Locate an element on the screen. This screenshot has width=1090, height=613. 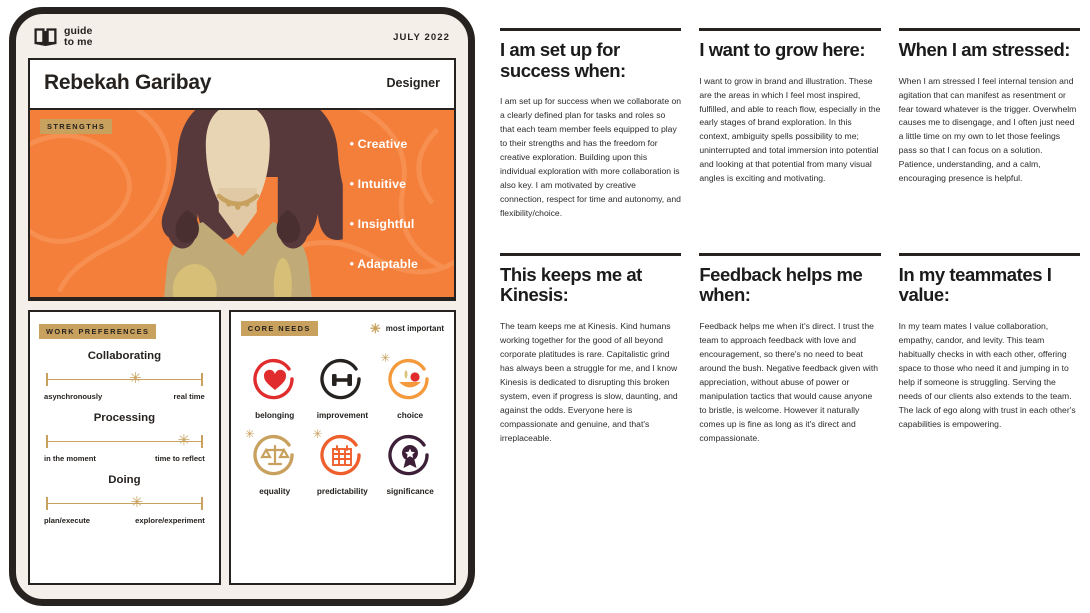
brand-text: guide to me is located at coordinates (78, 37).